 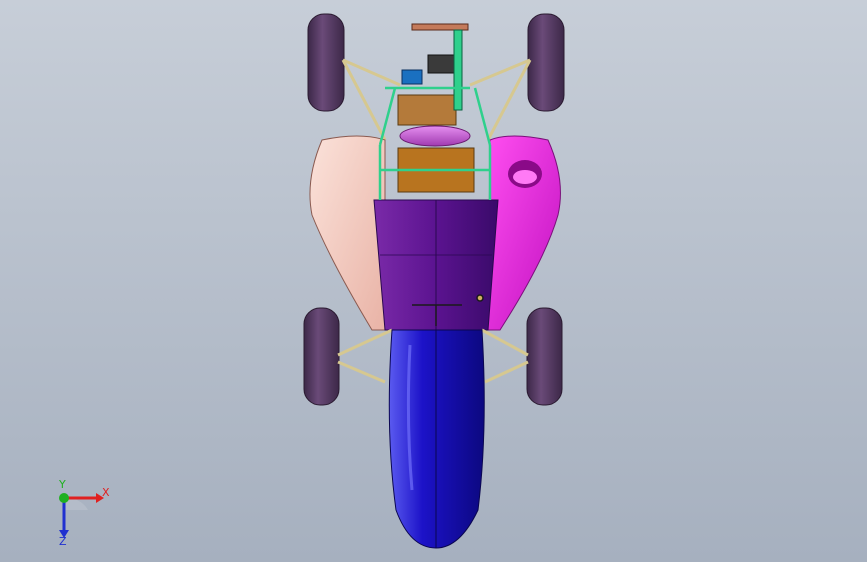 I want to click on left-side-pod, so click(x=347, y=233).